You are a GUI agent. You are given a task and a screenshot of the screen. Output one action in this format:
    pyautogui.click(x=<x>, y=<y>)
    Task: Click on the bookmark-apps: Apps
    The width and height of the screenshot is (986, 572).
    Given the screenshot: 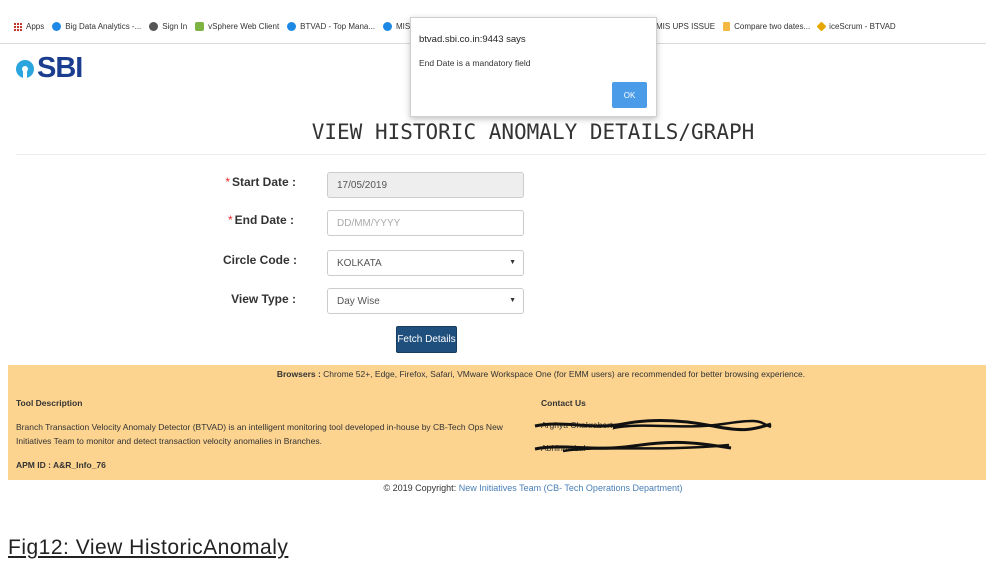 What is the action you would take?
    pyautogui.click(x=29, y=26)
    